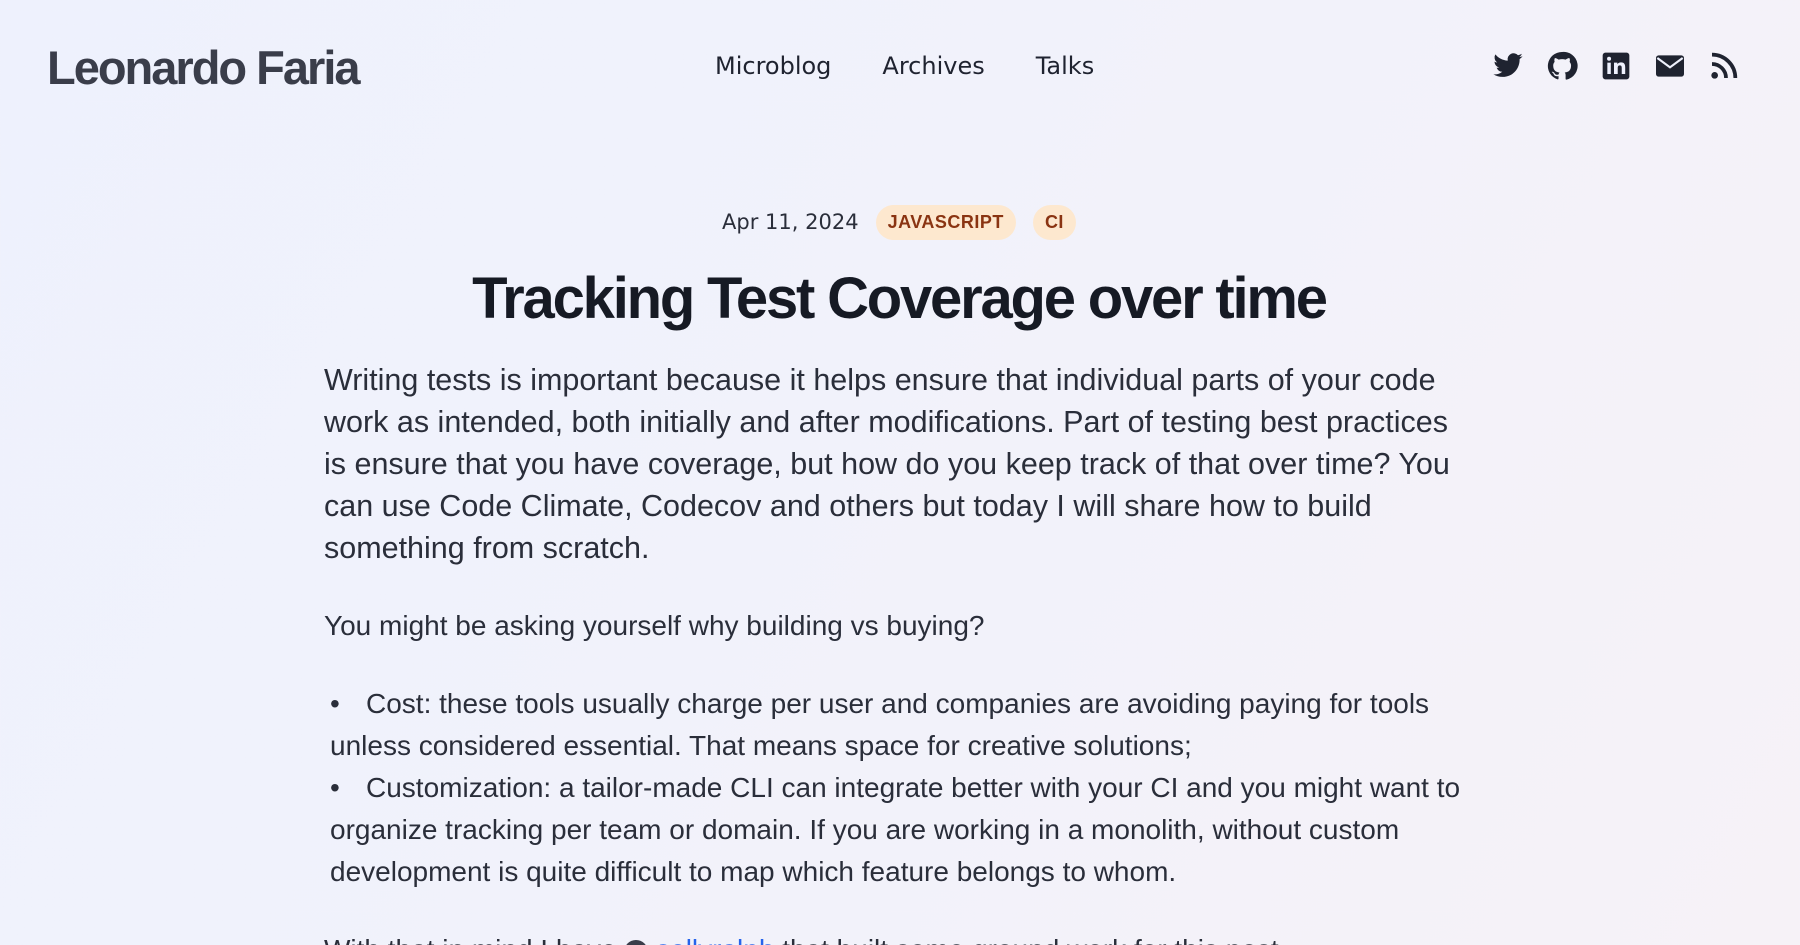 The image size is (1800, 945). I want to click on article-meta: Apr 11, 2024 JAVASCRIPT CI, so click(899, 222).